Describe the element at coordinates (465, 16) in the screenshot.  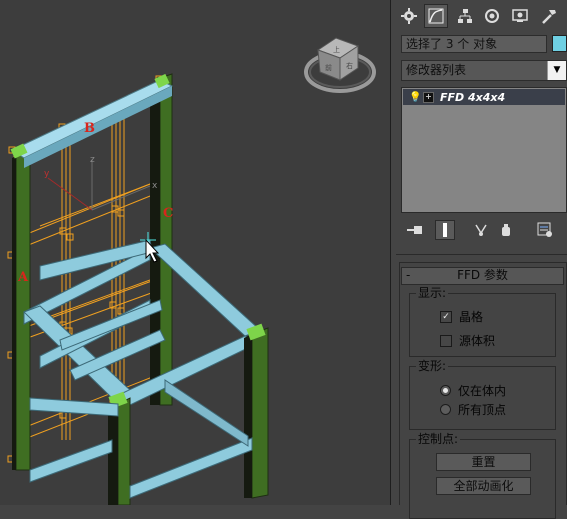
I see `hierarchy-tab-hierarchy-icon` at that location.